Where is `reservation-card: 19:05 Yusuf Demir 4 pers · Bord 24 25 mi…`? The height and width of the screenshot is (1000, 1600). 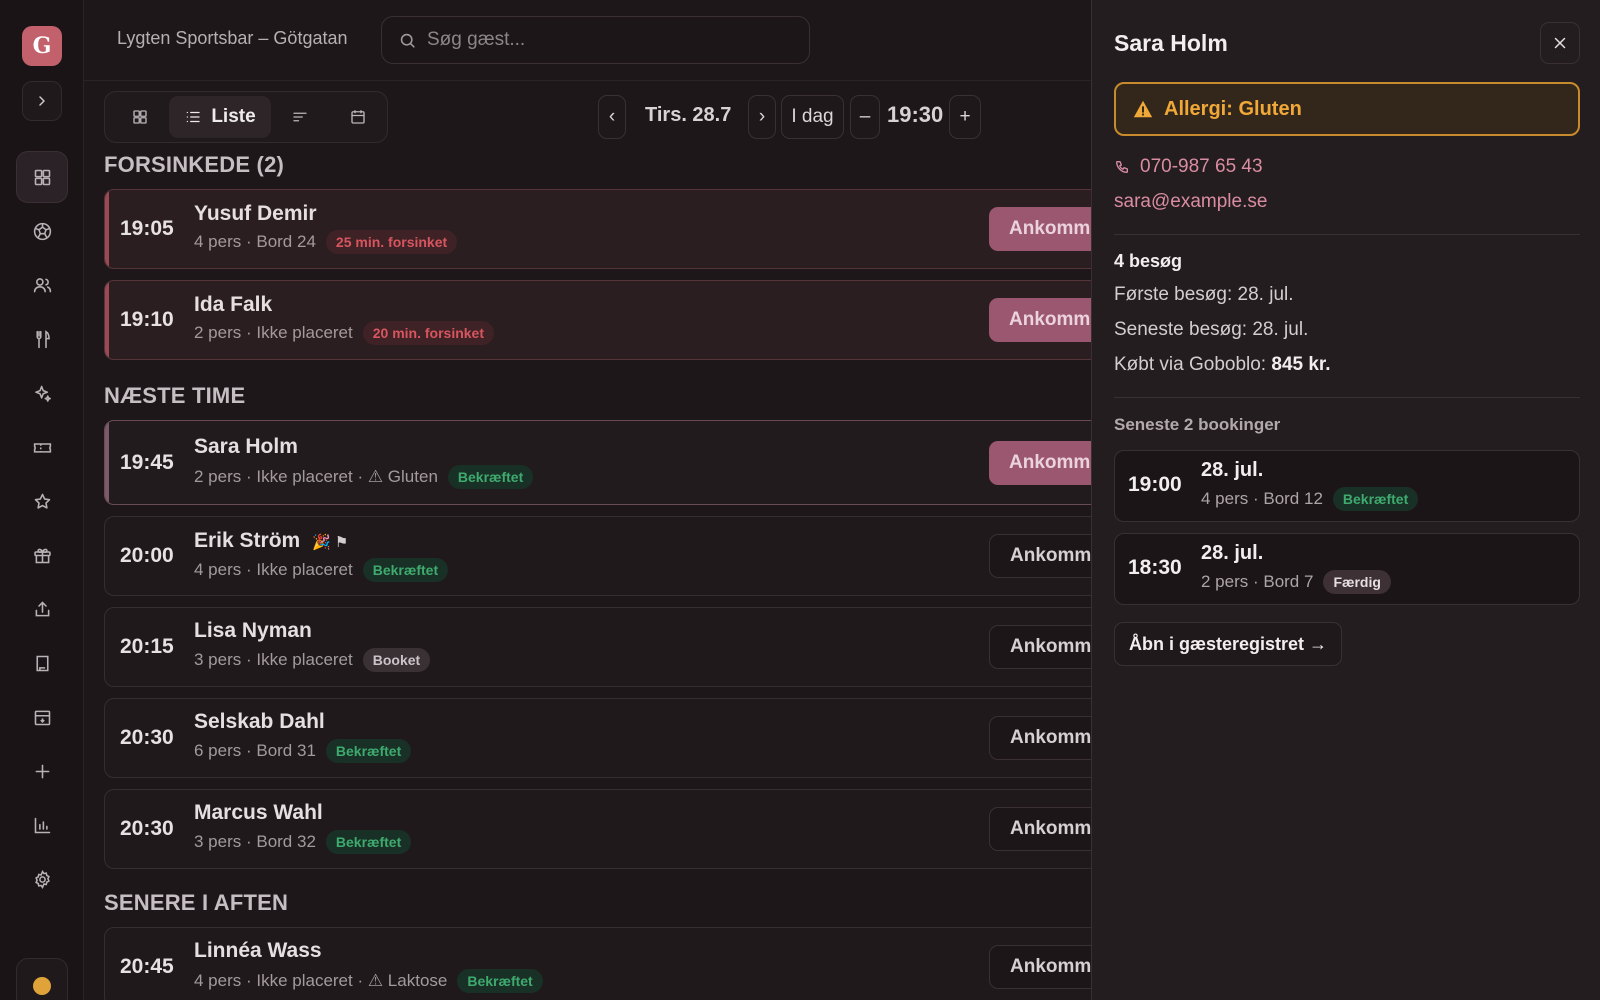 reservation-card: 19:05 Yusuf Demir 4 pers · Bord 24 25 mi… is located at coordinates (654, 229).